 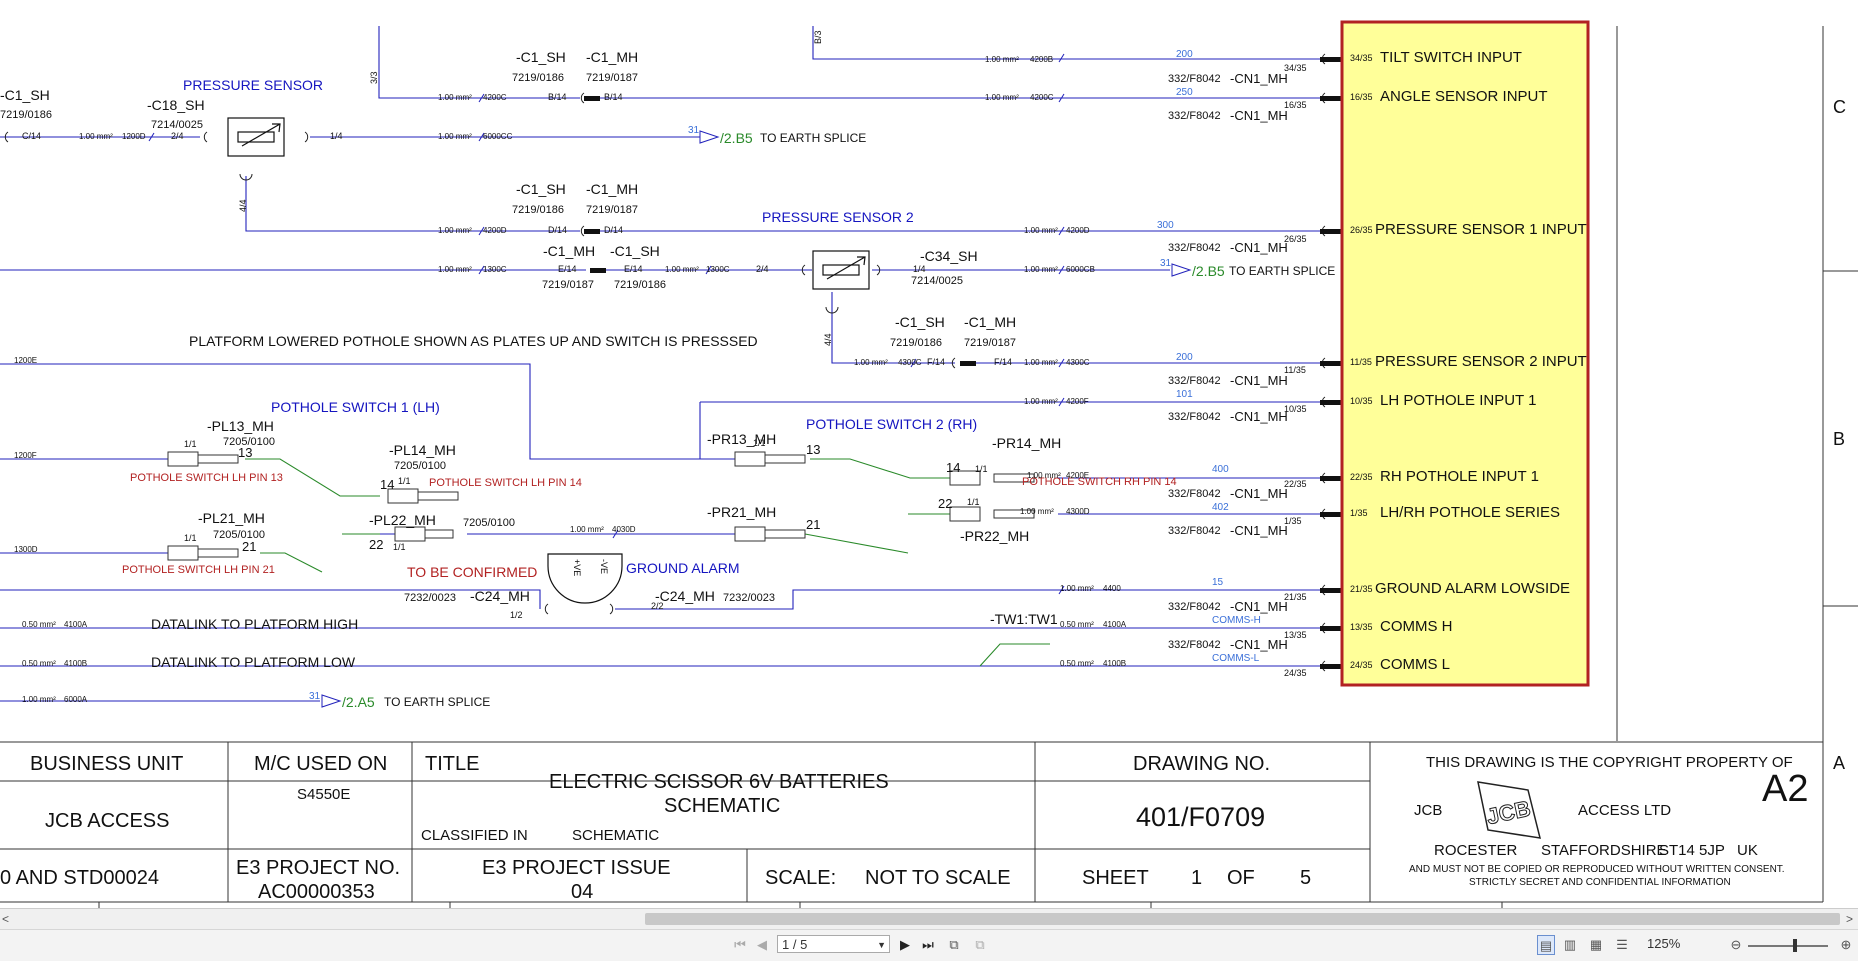 I want to click on tb-title-1: ELECTRIC SCISSOR 6V BATTERIES, so click(x=719, y=782).